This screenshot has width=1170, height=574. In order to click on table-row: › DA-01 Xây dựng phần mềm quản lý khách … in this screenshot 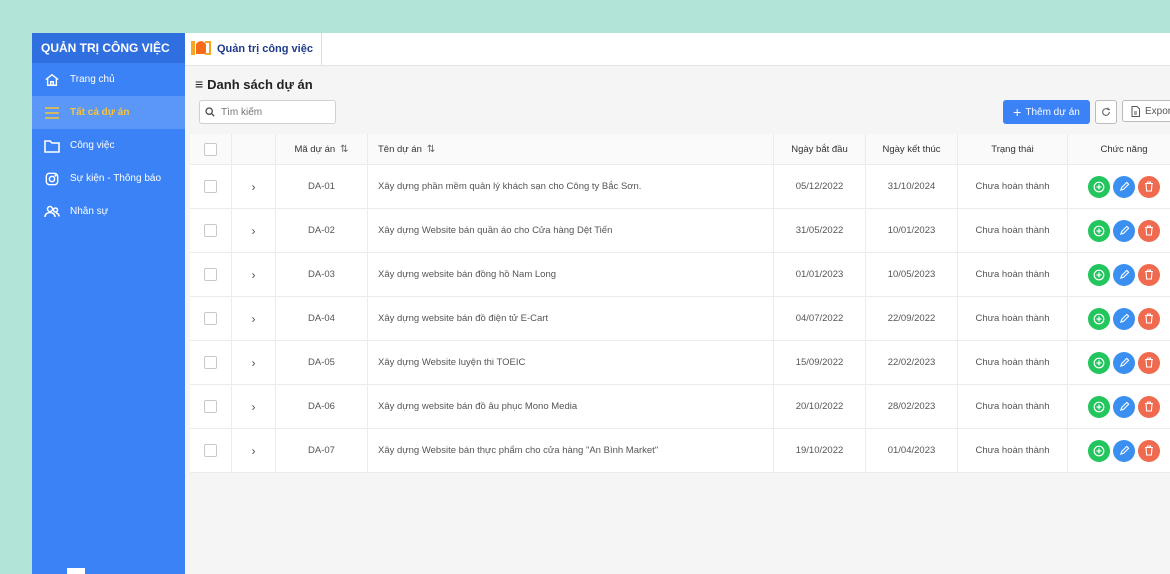, I will do `click(680, 187)`.